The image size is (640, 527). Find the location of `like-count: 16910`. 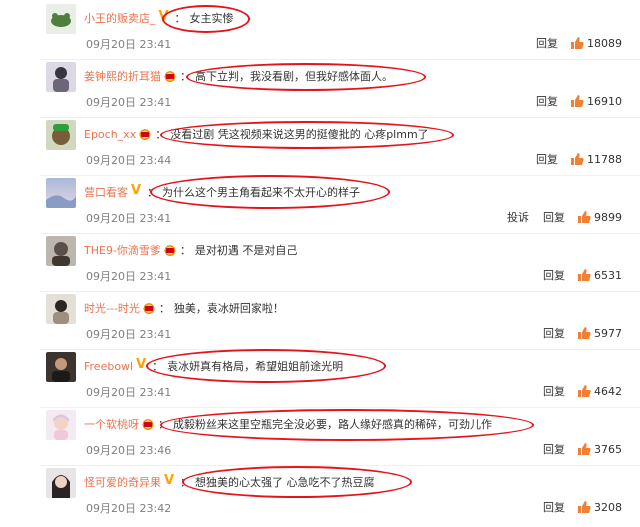

like-count: 16910 is located at coordinates (604, 101).